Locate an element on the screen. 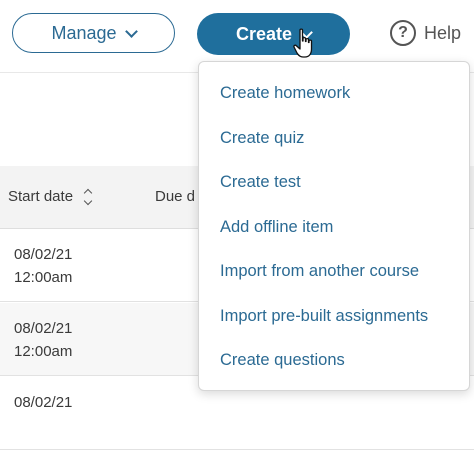 This screenshot has width=474, height=450. menu-item-create-questions: Create questions is located at coordinates (282, 360).